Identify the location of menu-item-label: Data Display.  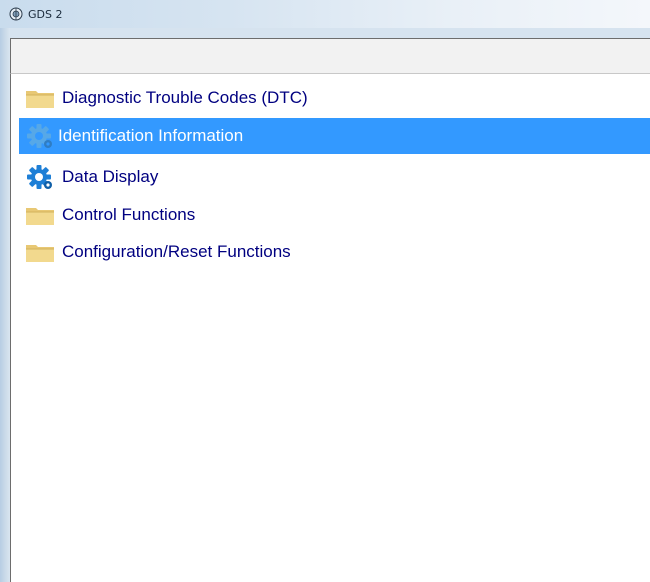
(110, 176).